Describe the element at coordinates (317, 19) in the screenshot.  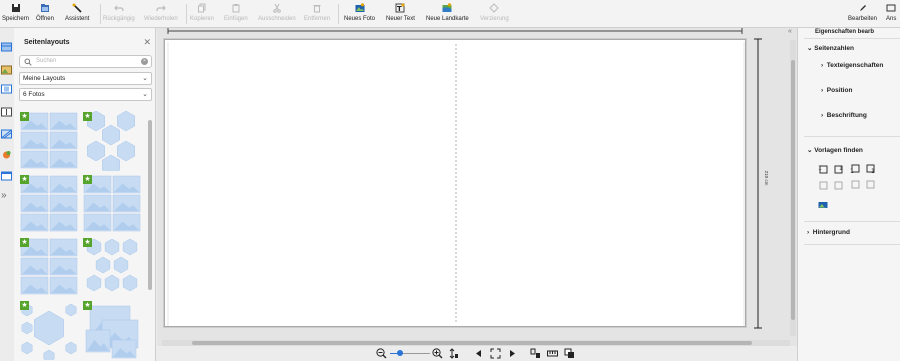
I see `remove-label: Entfernen` at that location.